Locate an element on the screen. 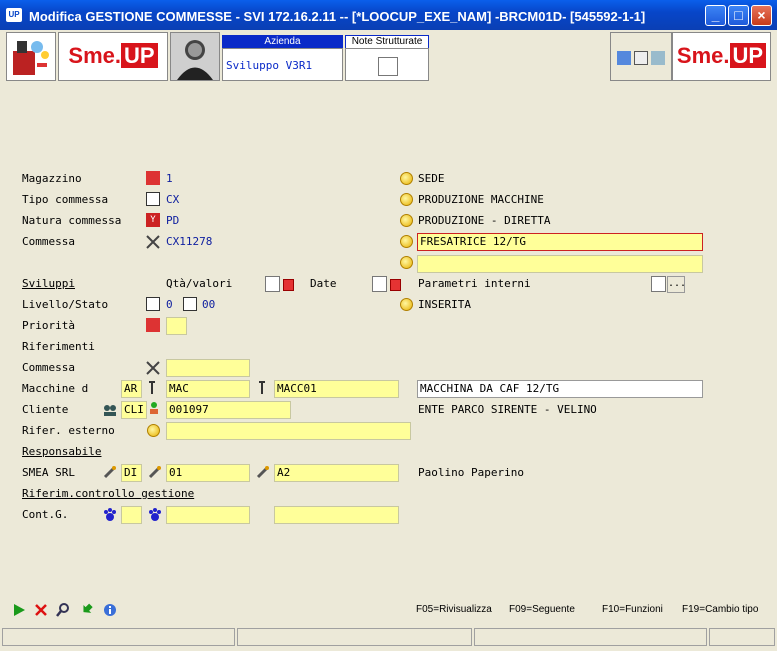 The image size is (777, 651). natura-commessa-desc: PRODUZIONE - DIRETTA is located at coordinates (484, 220).